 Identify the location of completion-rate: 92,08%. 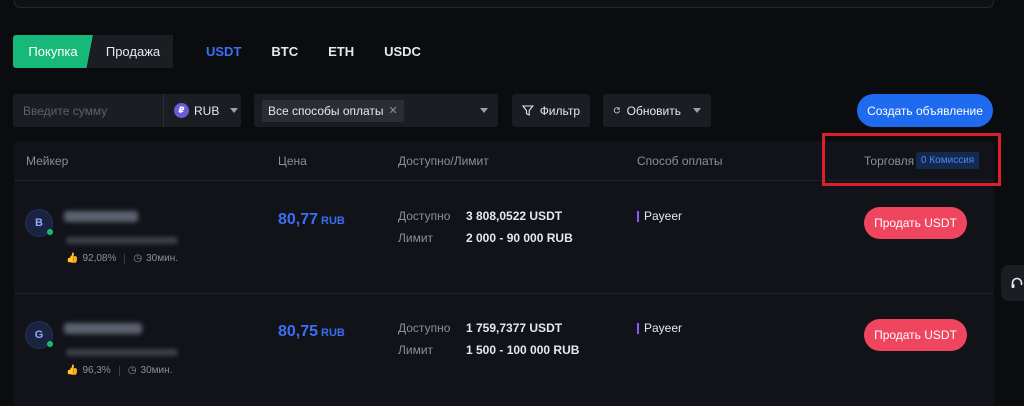
(99, 258).